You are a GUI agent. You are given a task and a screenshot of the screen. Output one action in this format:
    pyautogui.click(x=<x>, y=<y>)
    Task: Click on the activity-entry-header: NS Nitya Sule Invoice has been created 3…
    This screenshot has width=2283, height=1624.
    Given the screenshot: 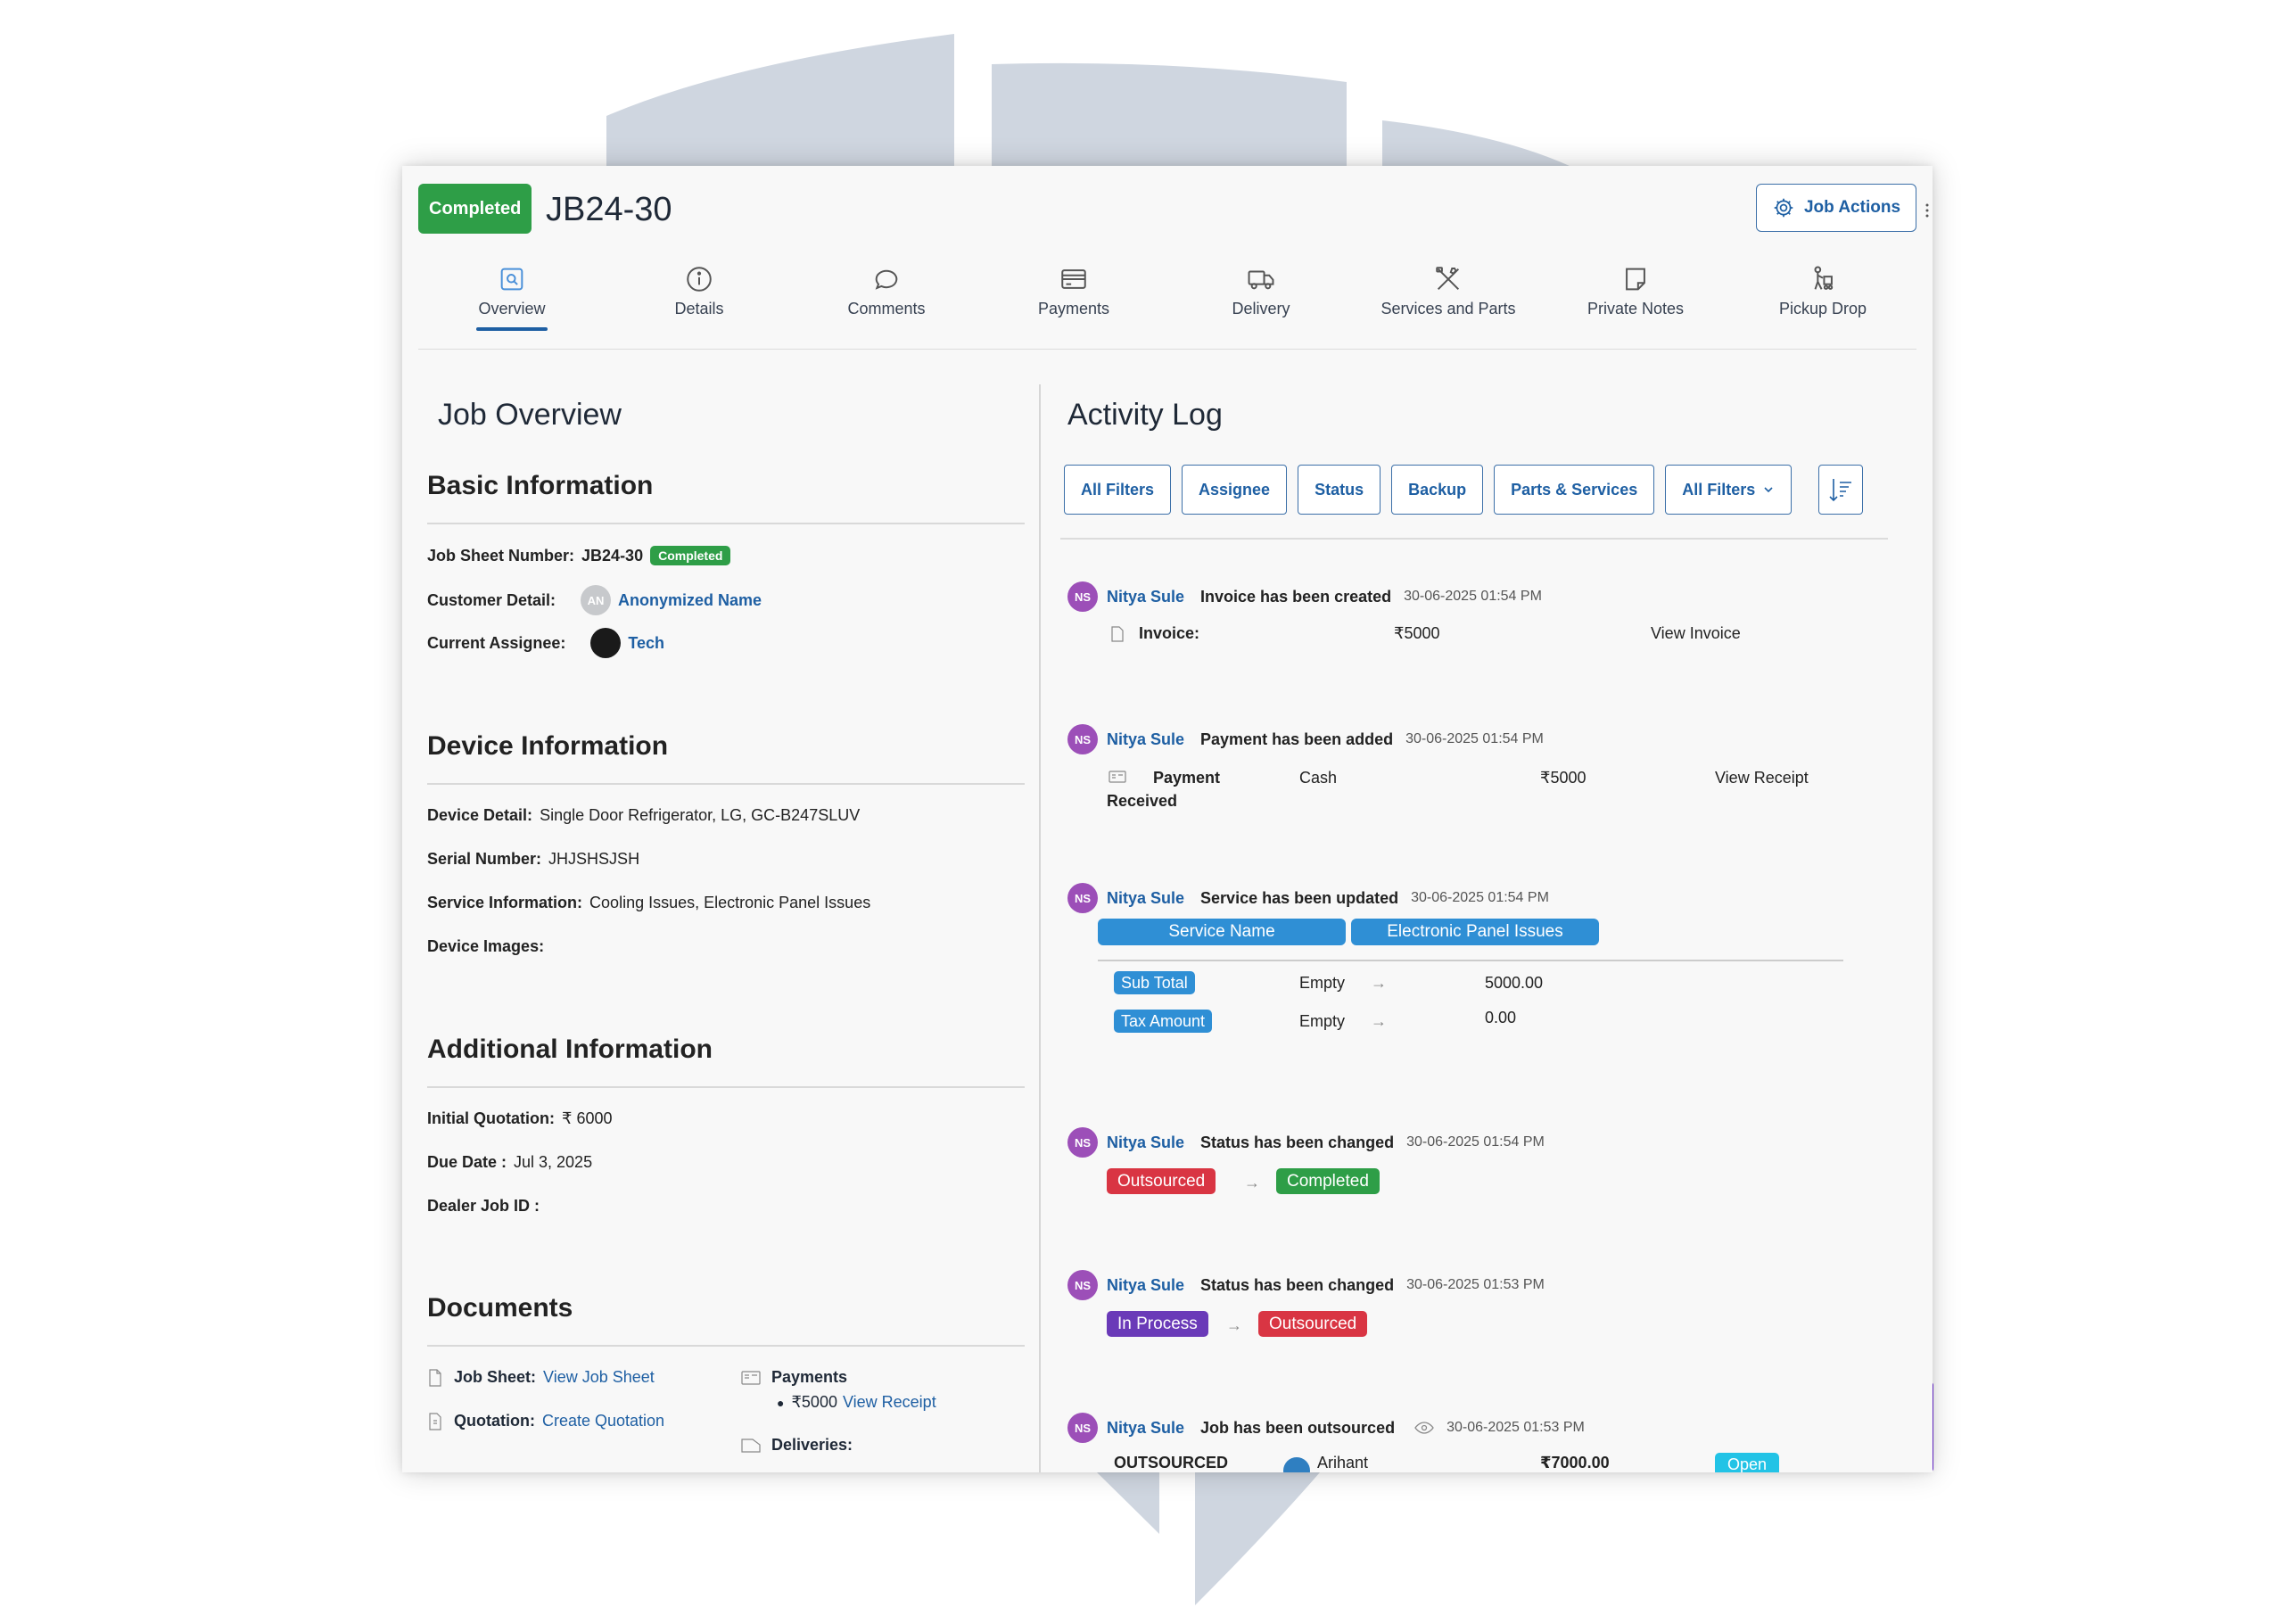 What is the action you would take?
    pyautogui.click(x=1304, y=596)
    